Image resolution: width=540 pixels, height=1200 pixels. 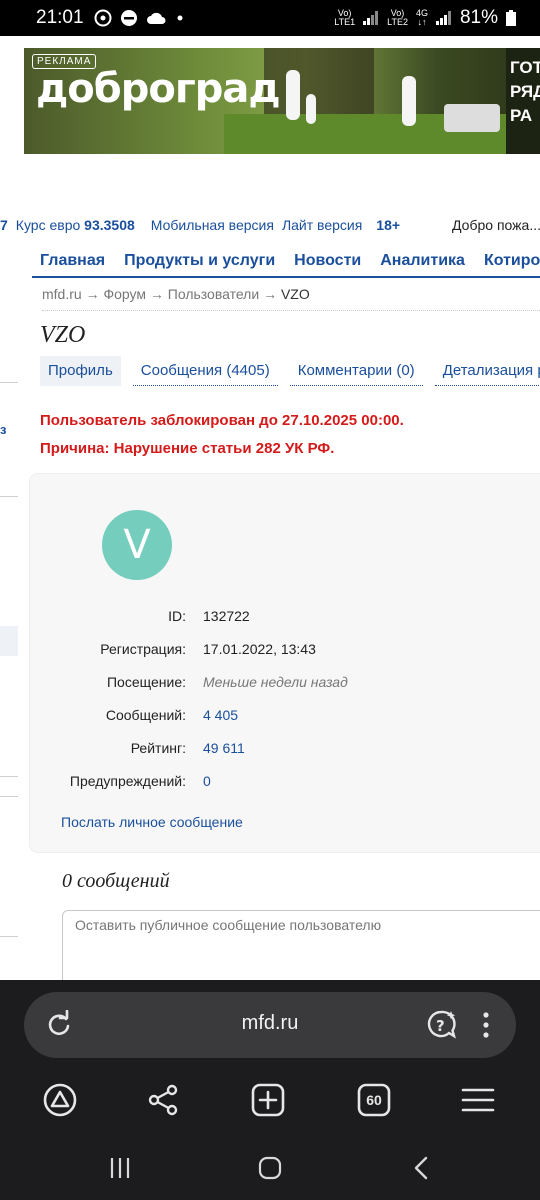 What do you see at coordinates (212, 225) in the screenshot?
I see `mobile-version-link: Мобильная версия` at bounding box center [212, 225].